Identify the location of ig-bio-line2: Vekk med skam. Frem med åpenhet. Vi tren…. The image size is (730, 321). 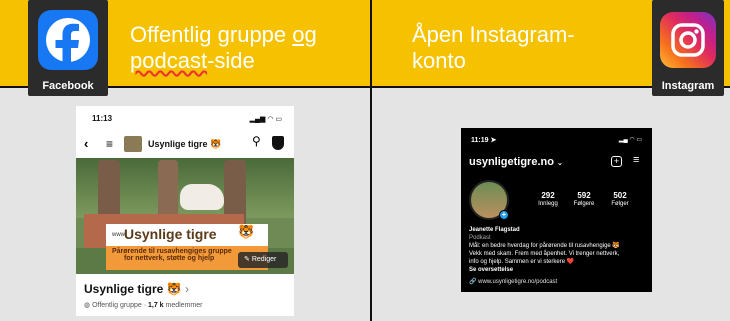
(544, 254).